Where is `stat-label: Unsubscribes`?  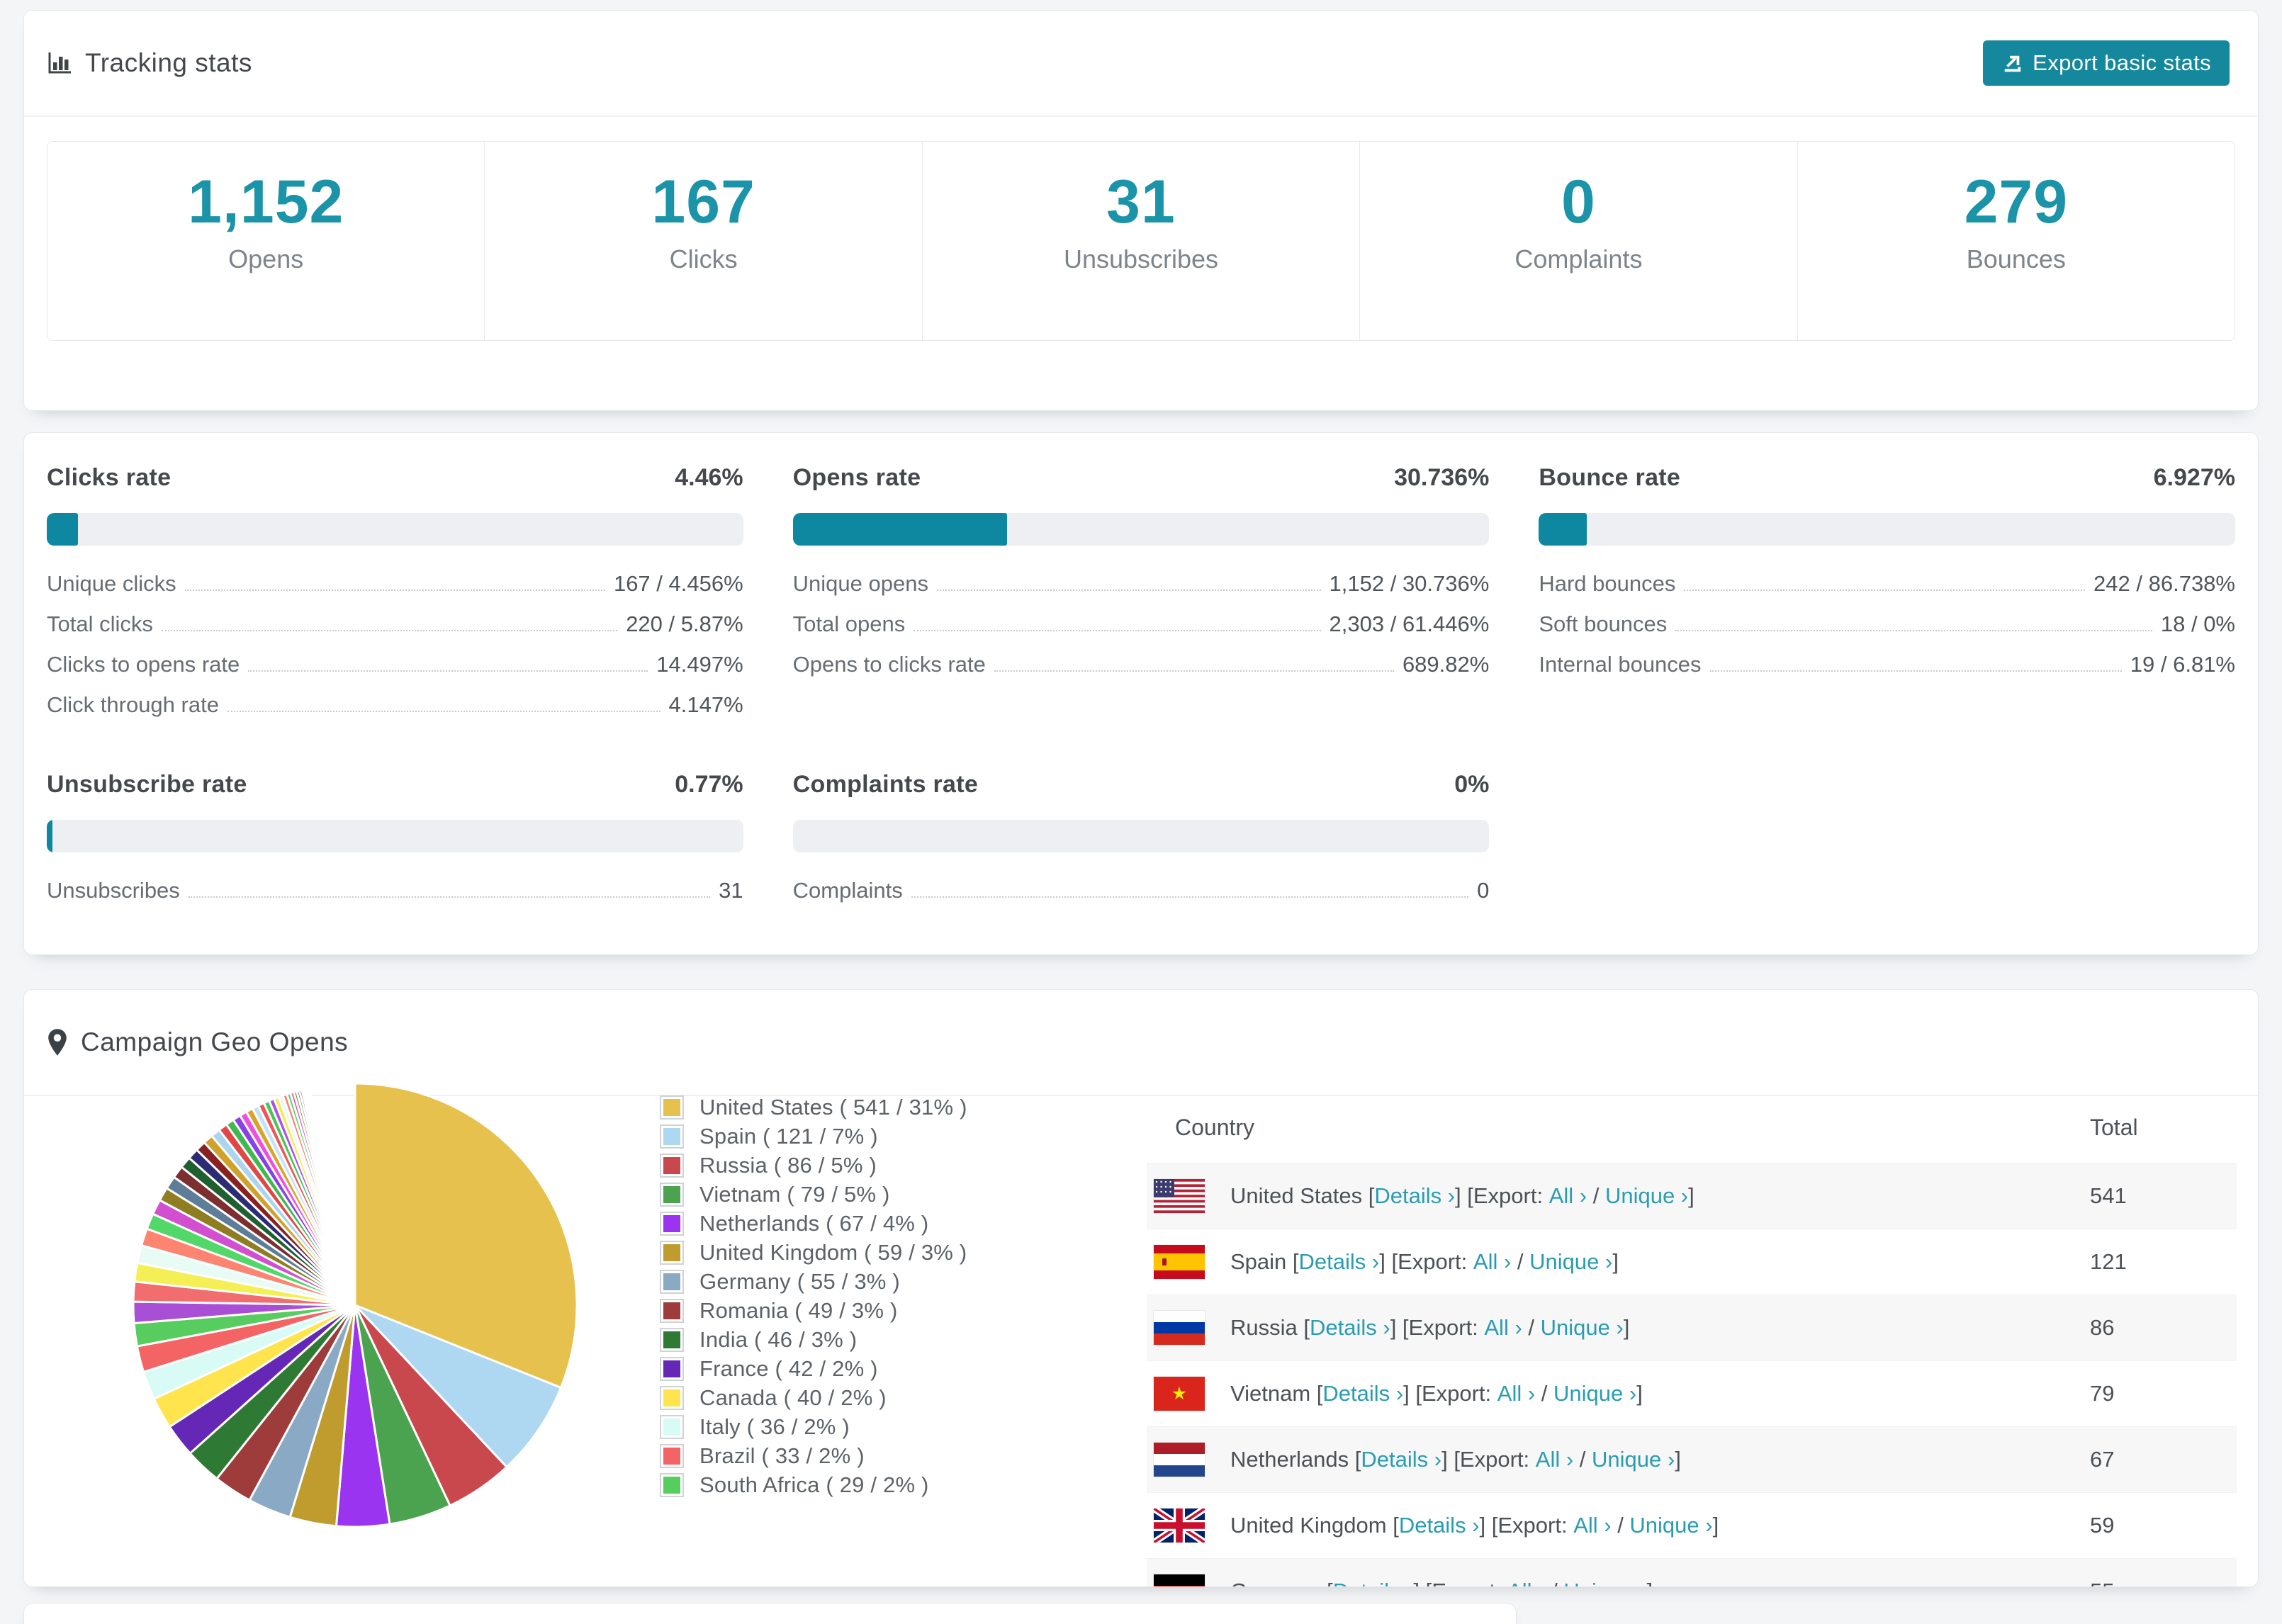
stat-label: Unsubscribes is located at coordinates (1141, 259).